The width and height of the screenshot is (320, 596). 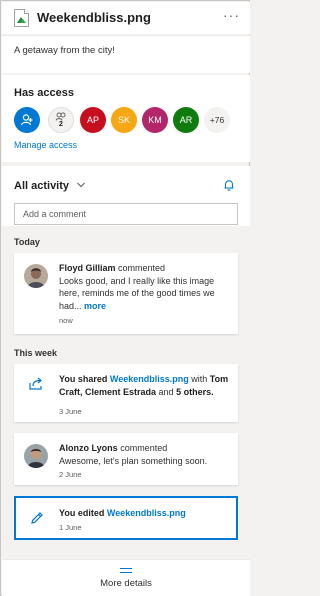 I want to click on activity-time: 3 June, so click(x=70, y=411).